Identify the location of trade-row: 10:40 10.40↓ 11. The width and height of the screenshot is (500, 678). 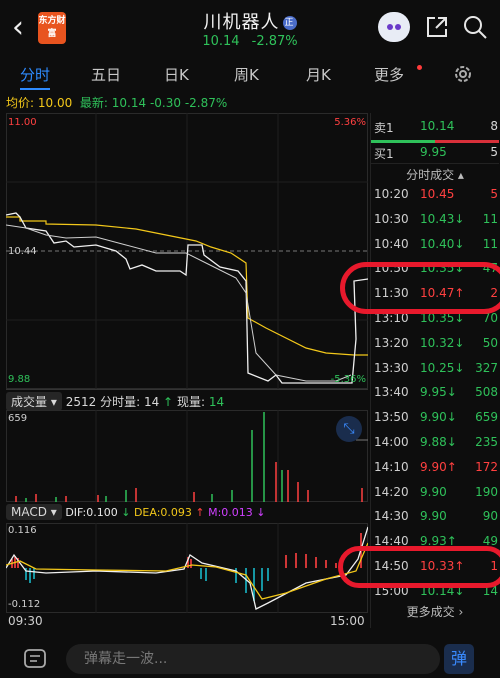
(436, 248).